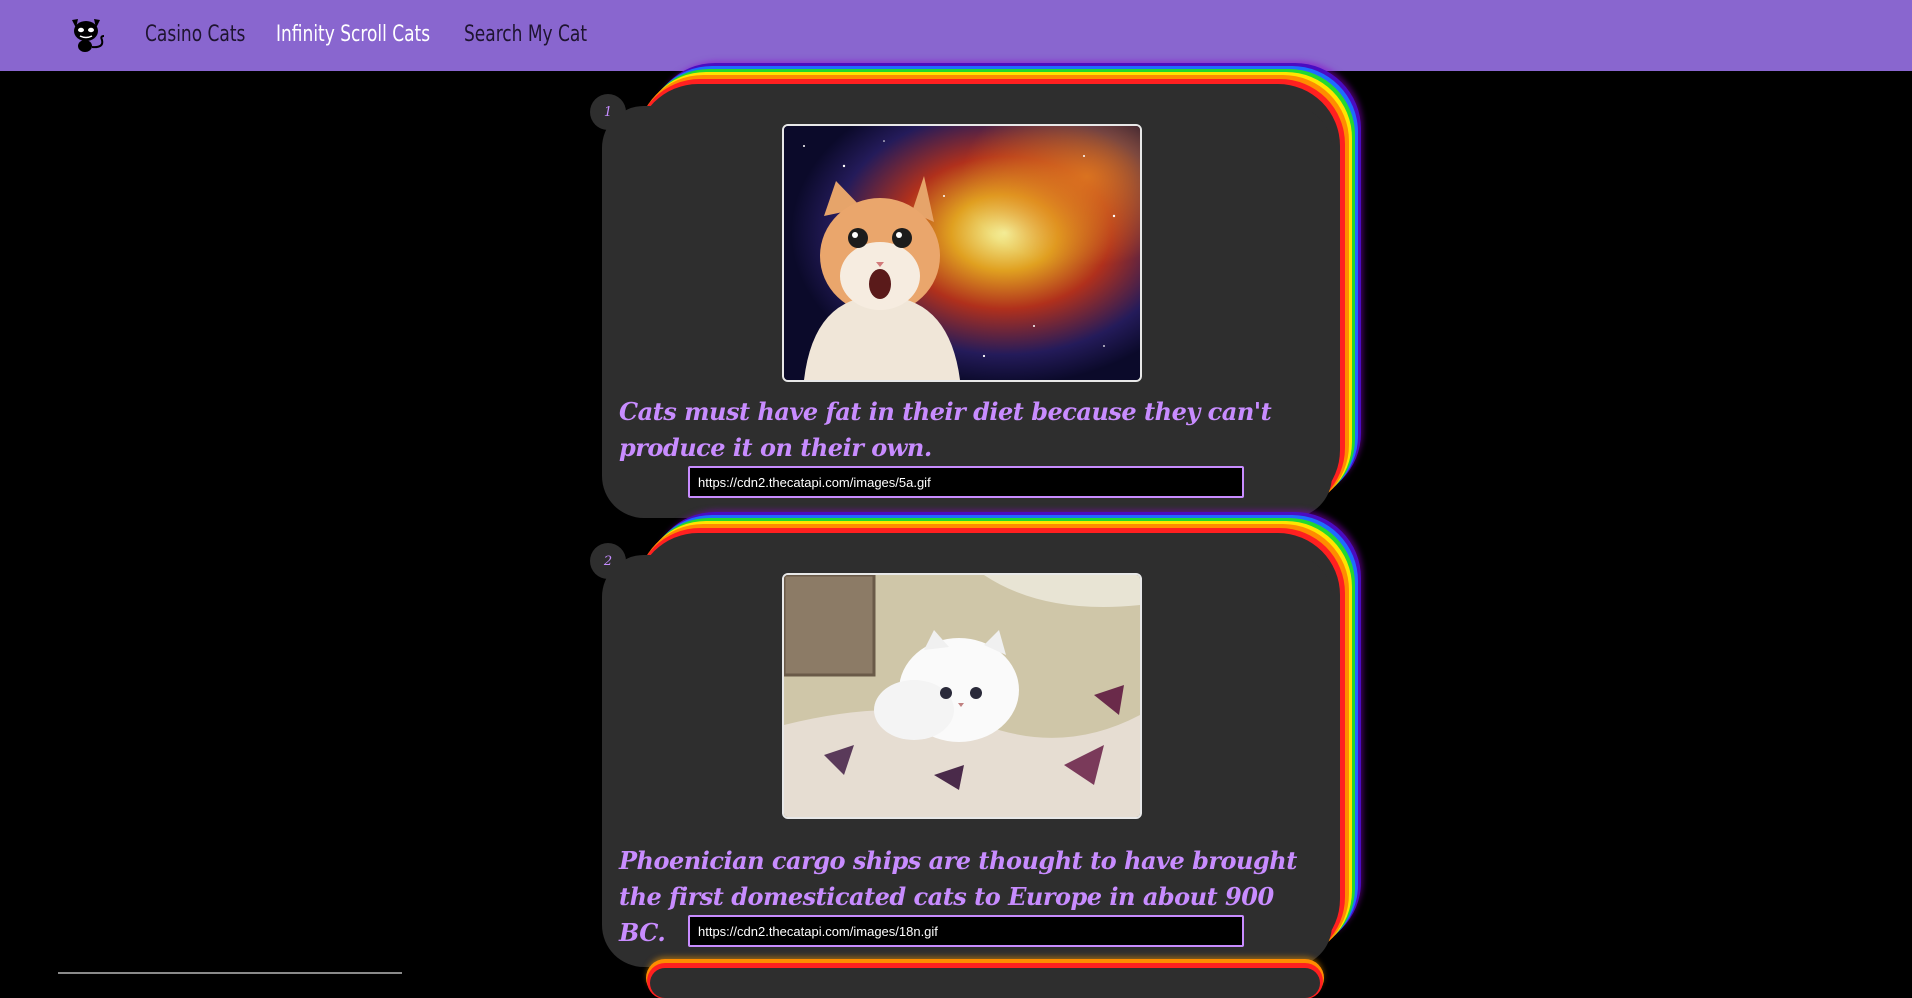 Image resolution: width=1912 pixels, height=998 pixels. Describe the element at coordinates (525, 35) in the screenshot. I see `nav-link-search-my-cat: Search My Cat` at that location.